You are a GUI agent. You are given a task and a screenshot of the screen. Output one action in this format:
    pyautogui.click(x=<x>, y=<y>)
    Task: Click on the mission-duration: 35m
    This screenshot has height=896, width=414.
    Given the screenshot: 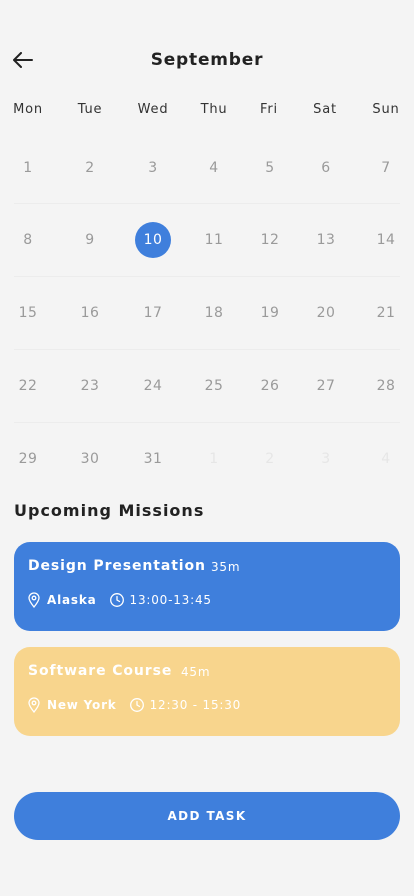 What is the action you would take?
    pyautogui.click(x=226, y=567)
    